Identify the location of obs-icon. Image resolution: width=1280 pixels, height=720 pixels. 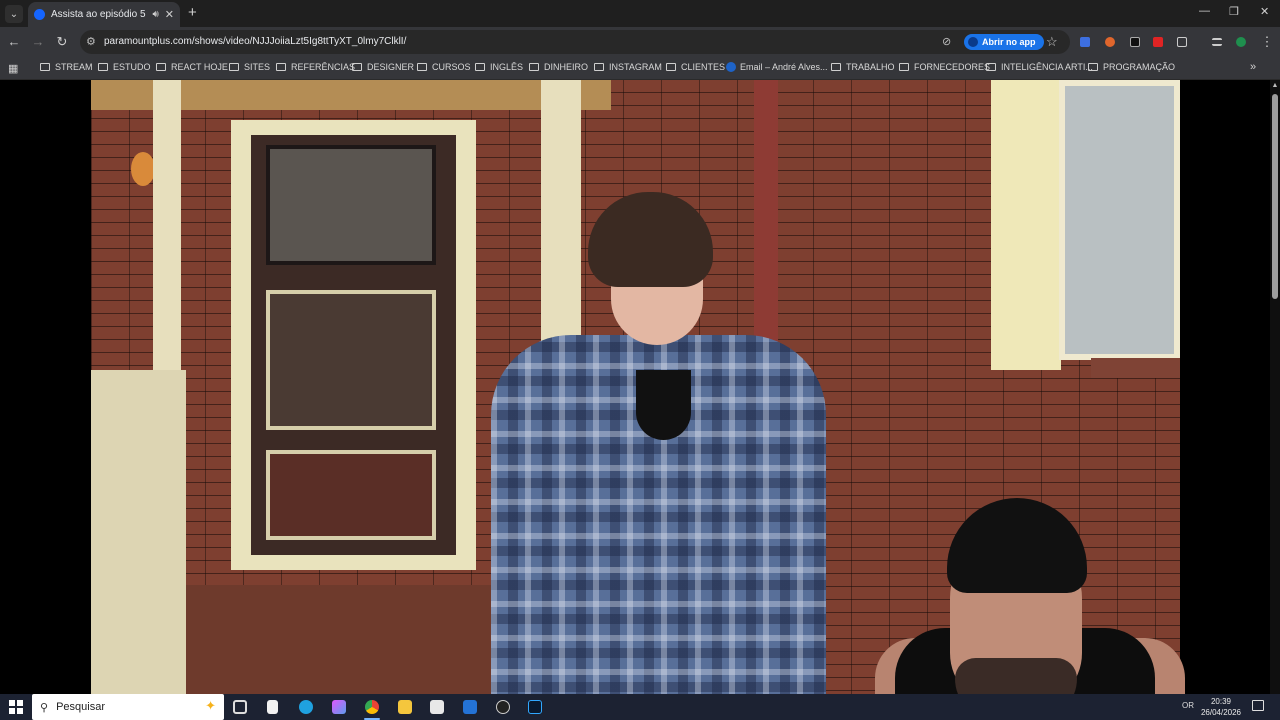
(503, 707).